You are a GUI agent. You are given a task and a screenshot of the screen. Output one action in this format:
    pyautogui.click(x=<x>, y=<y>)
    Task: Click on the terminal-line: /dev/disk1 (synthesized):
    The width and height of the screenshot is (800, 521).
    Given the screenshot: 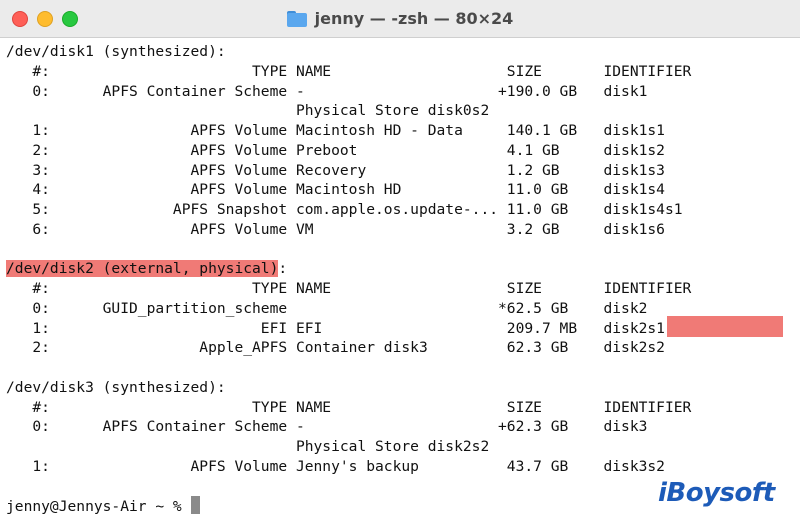 What is the action you would take?
    pyautogui.click(x=116, y=51)
    